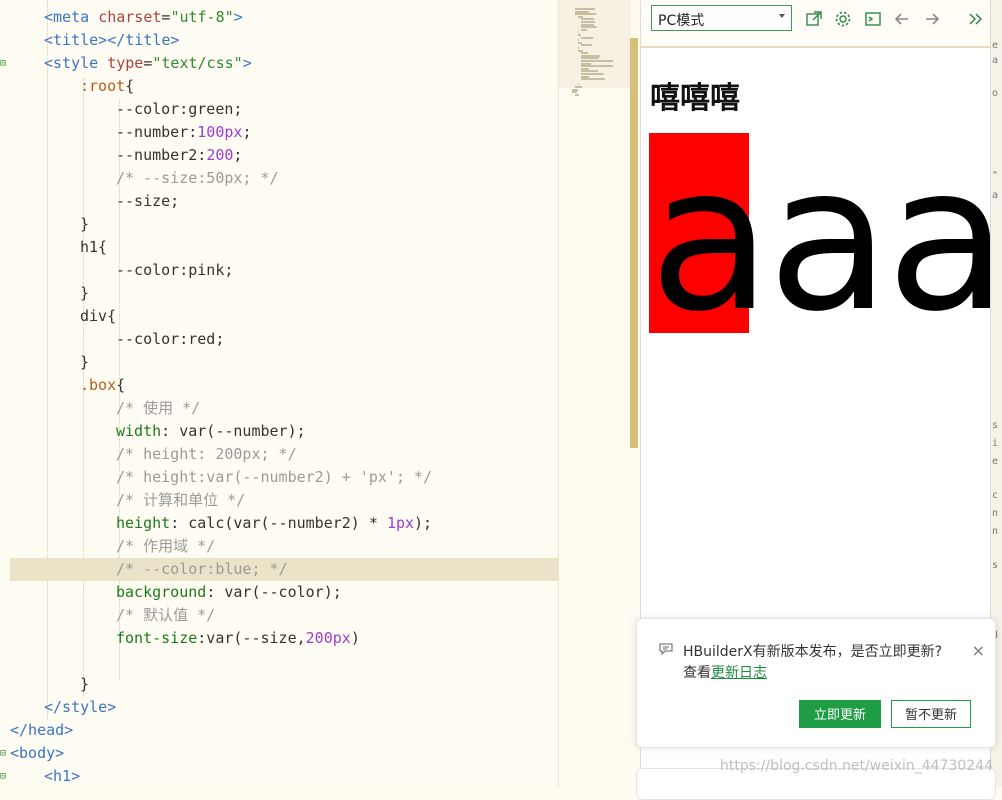 Image resolution: width=1002 pixels, height=800 pixels. I want to click on code-line: /* --color:blue; */, so click(284, 569).